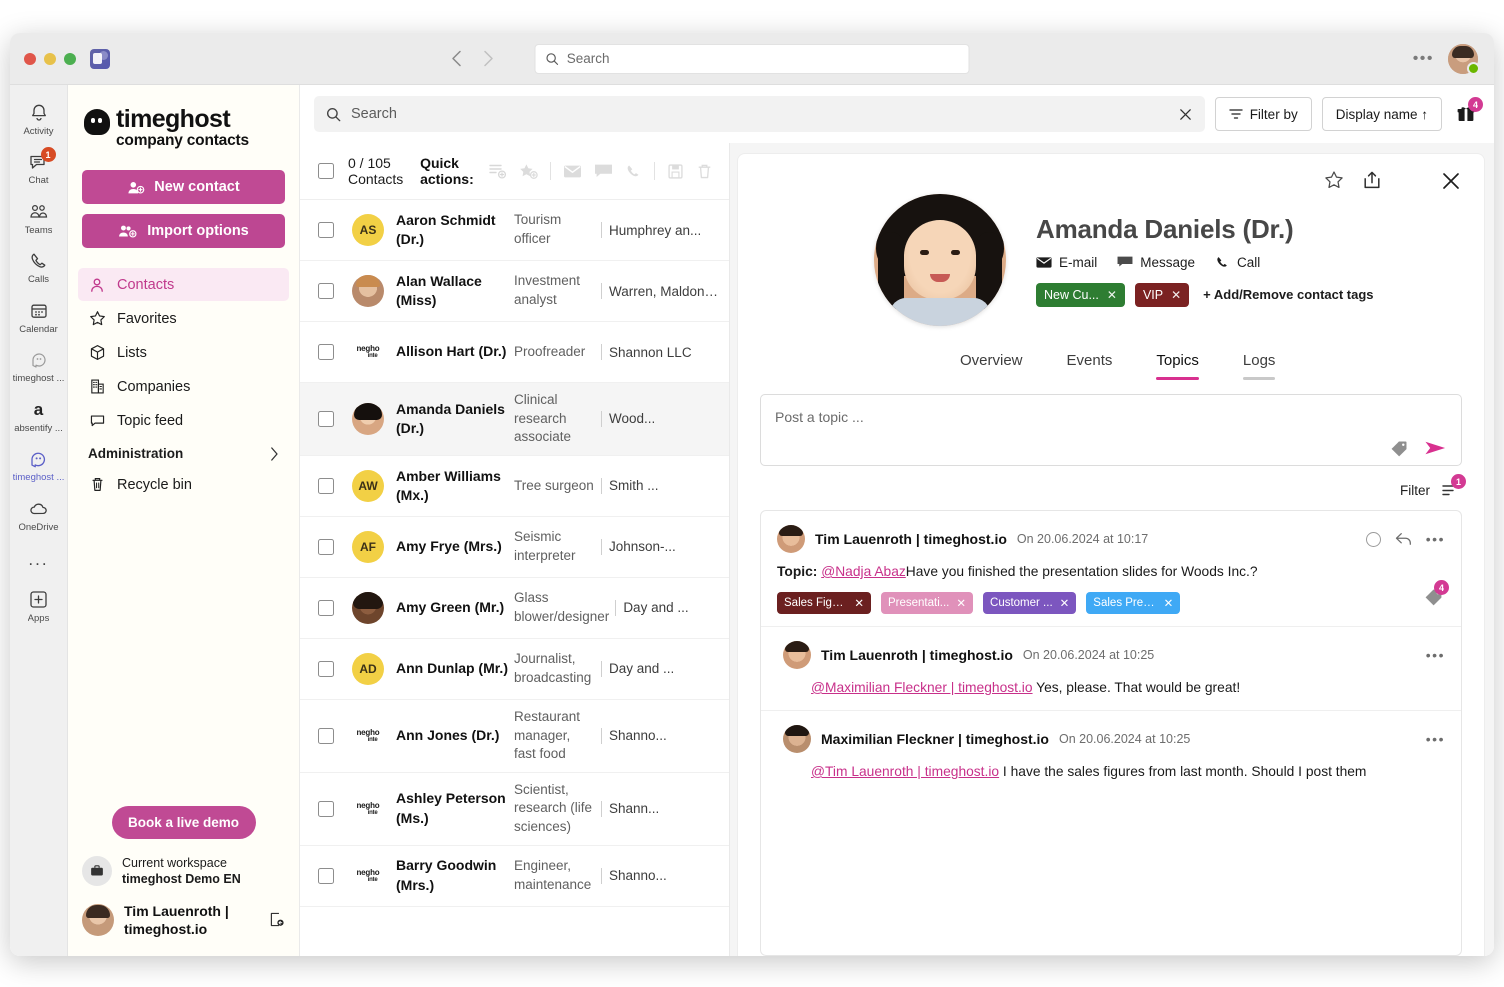  What do you see at coordinates (183, 420) in the screenshot?
I see `sidebar-item-topic-feed: Topic feed` at bounding box center [183, 420].